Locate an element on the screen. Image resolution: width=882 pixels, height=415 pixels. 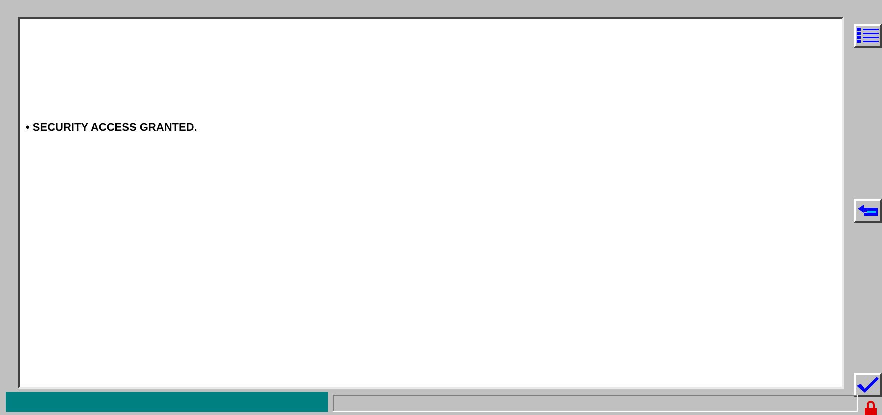
confirm-button is located at coordinates (868, 385).